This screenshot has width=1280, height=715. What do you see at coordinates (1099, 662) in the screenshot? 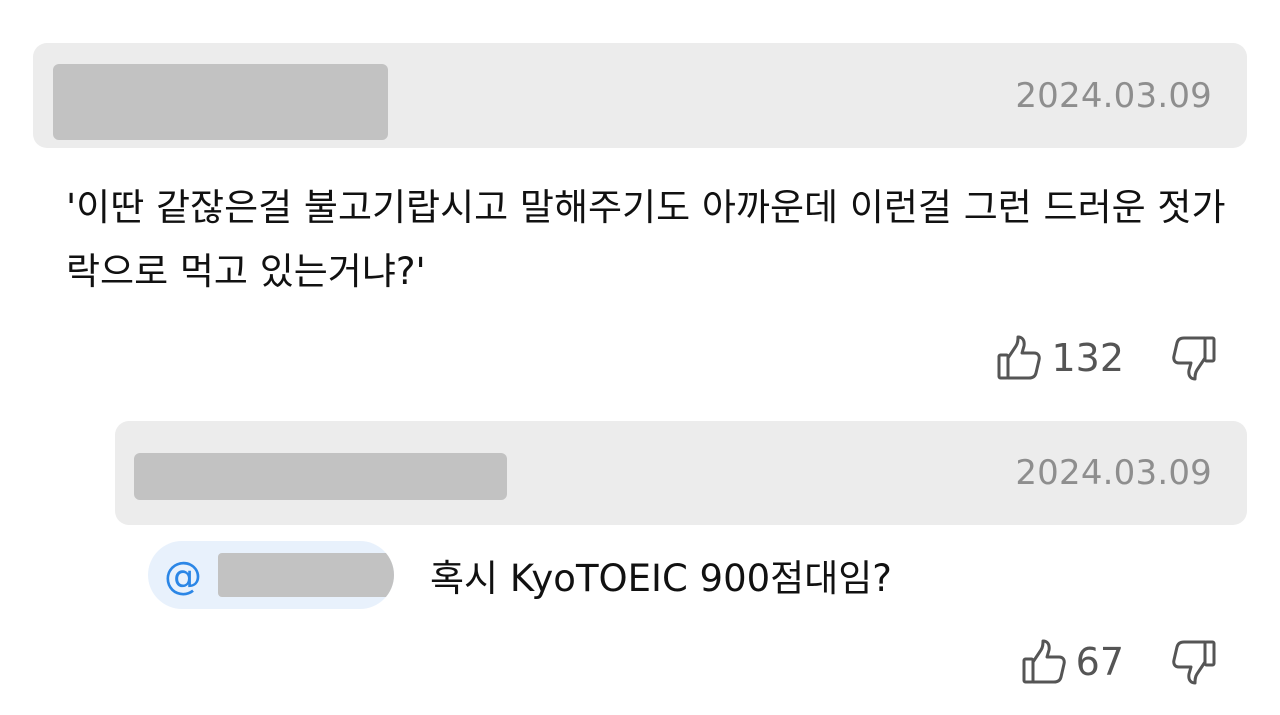
I see `like-count: 67` at bounding box center [1099, 662].